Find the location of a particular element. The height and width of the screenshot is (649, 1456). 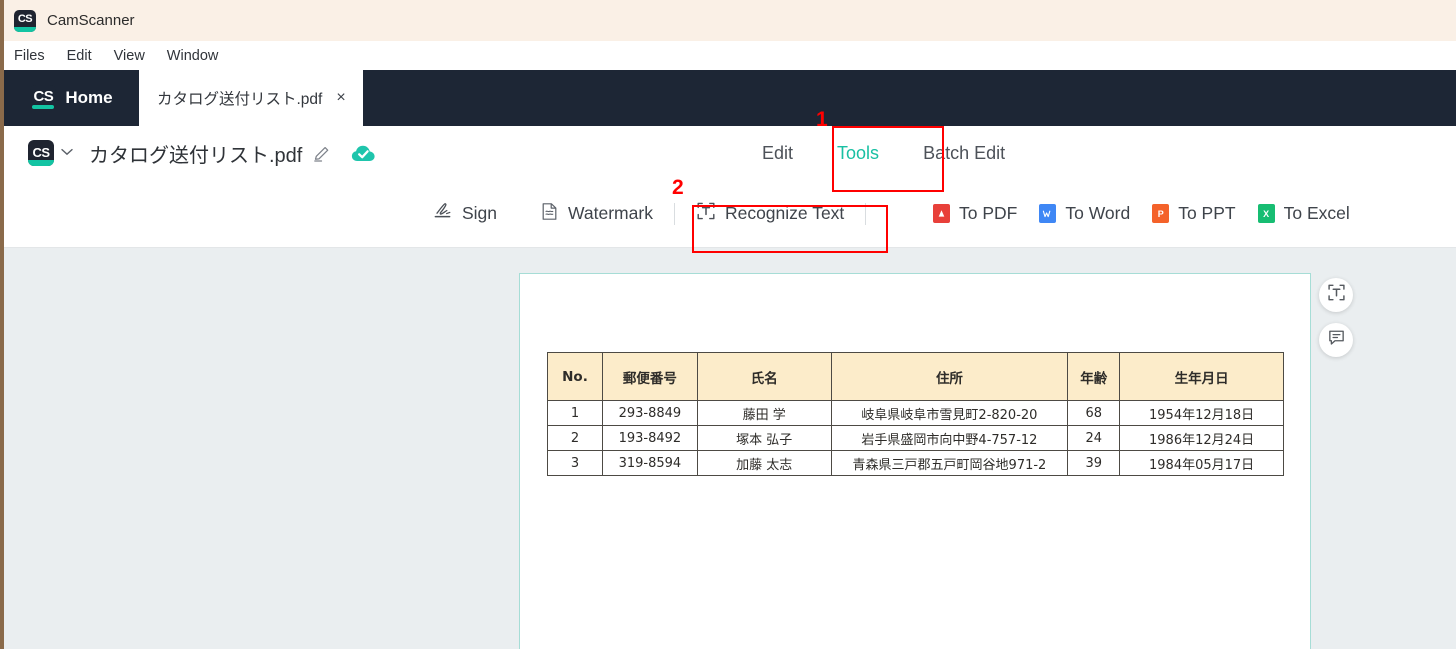

cell-address: 岩手県盛岡市向中野4-757-12 is located at coordinates (949, 438).